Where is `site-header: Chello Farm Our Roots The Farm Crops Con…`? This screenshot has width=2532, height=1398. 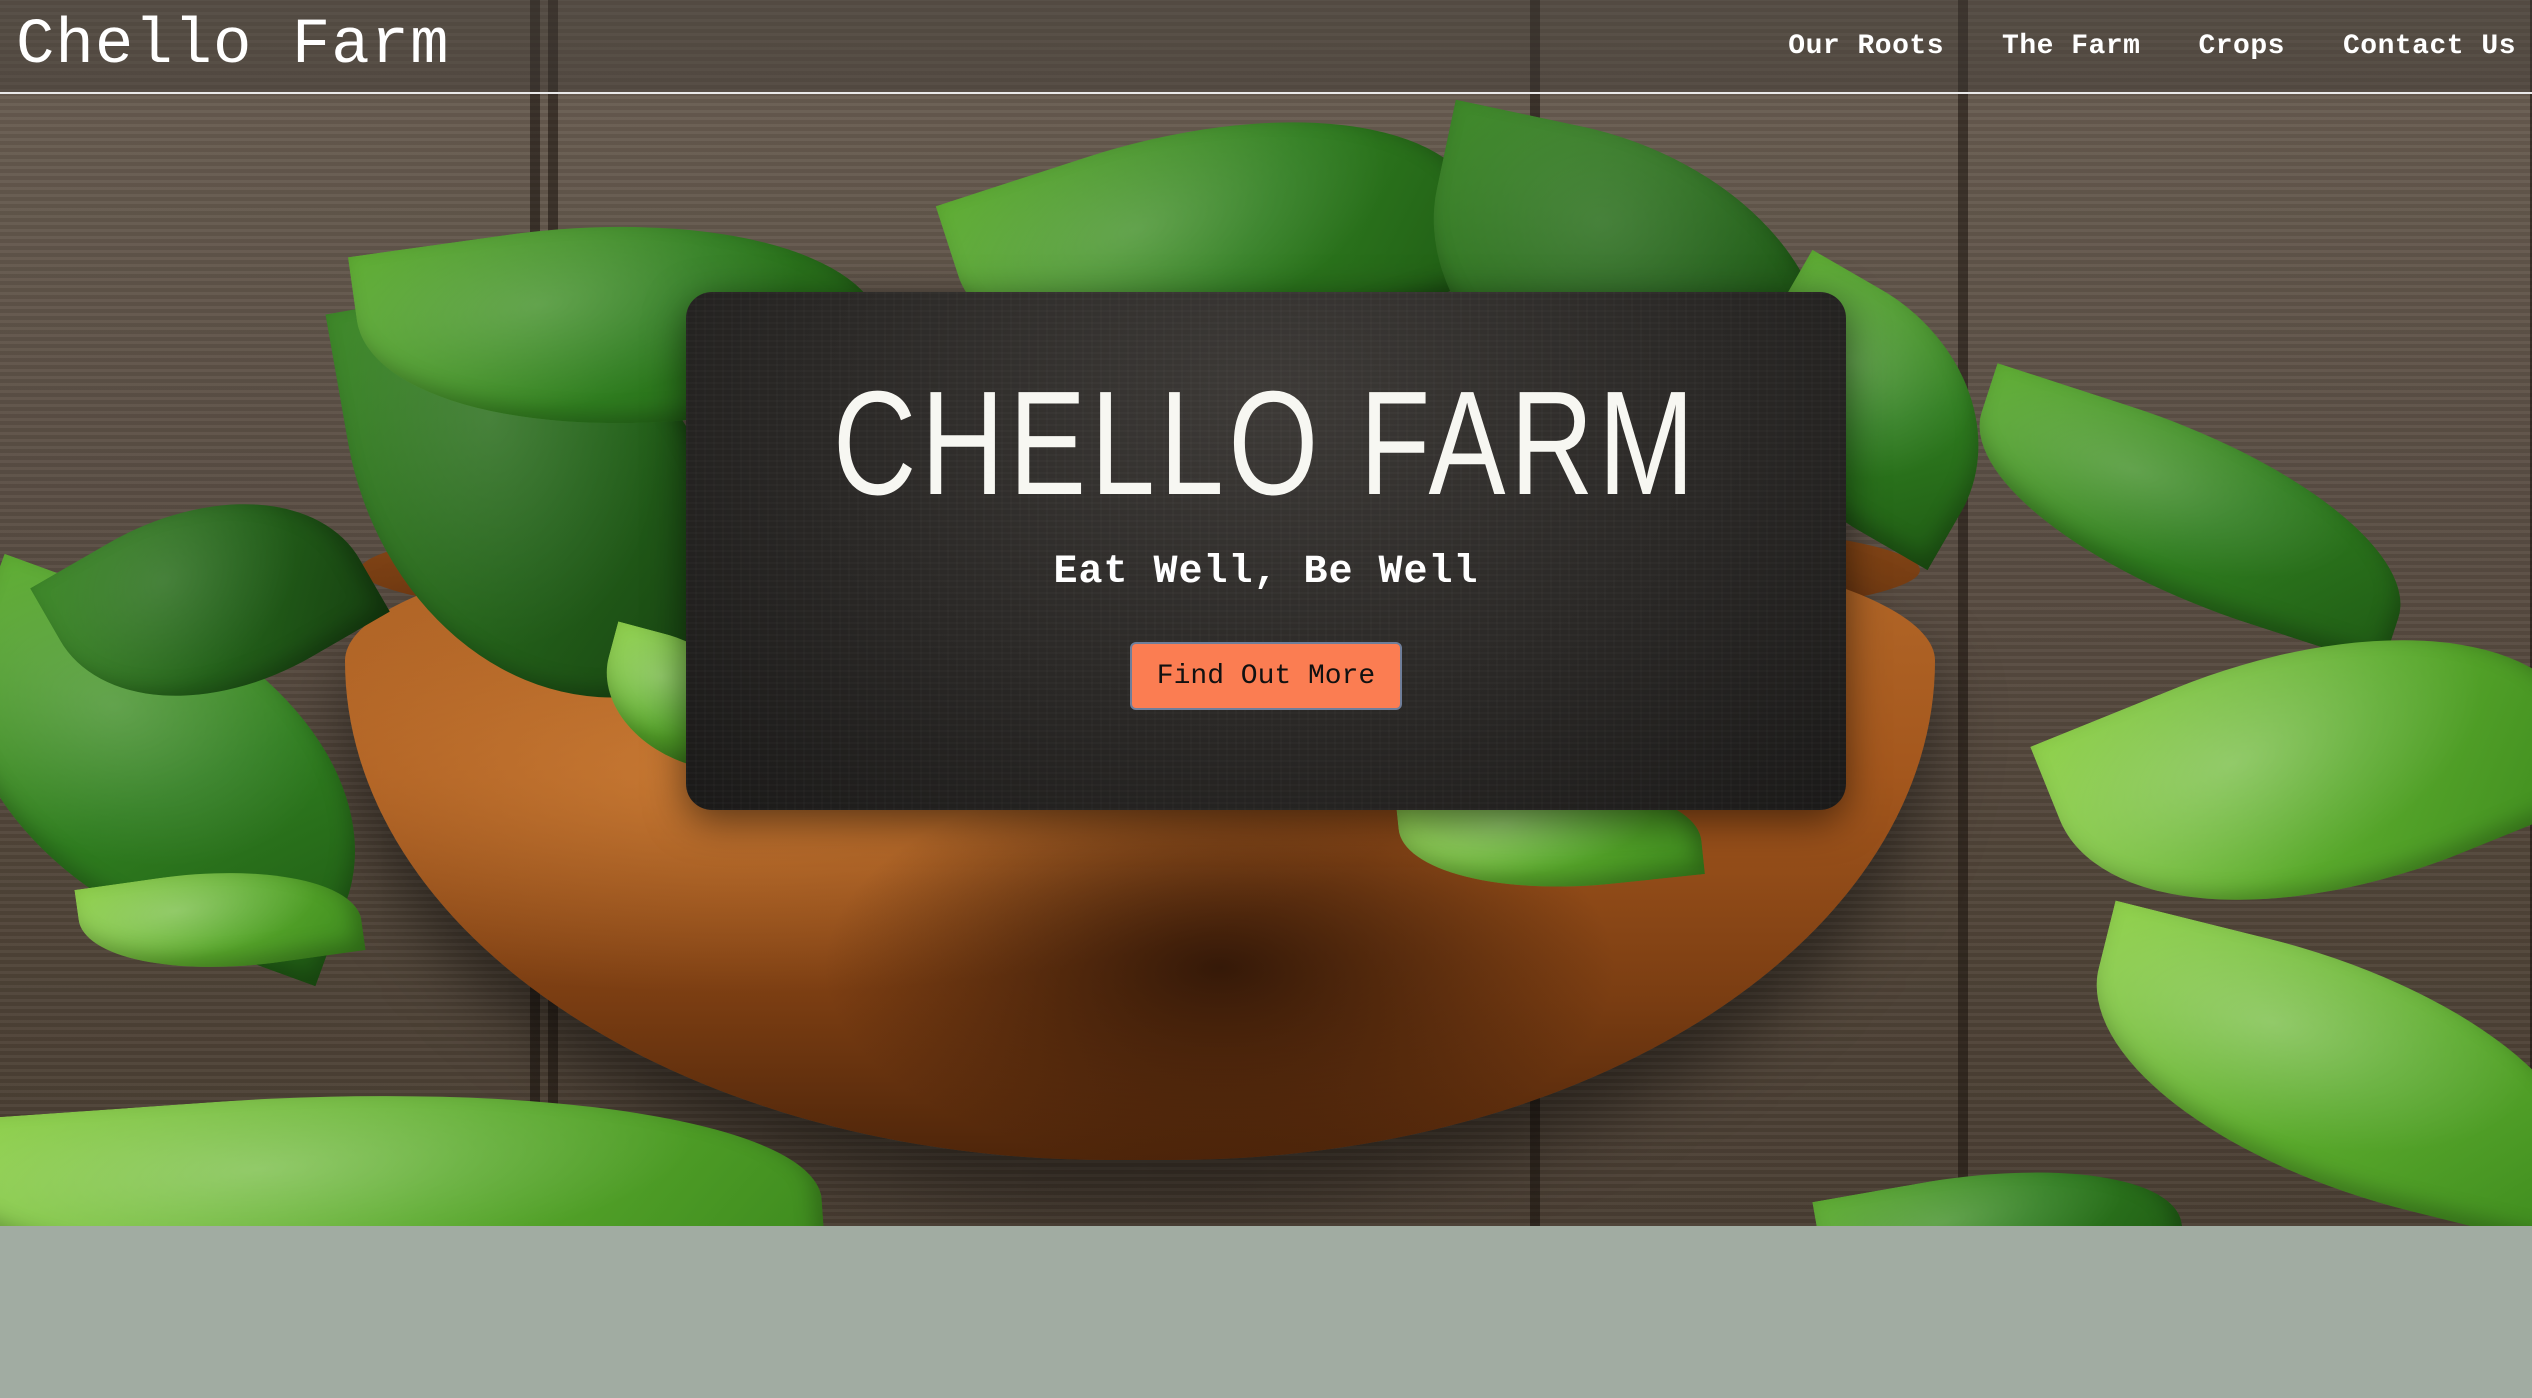
site-header: Chello Farm Our Roots The Farm Crops Con… is located at coordinates (1266, 47).